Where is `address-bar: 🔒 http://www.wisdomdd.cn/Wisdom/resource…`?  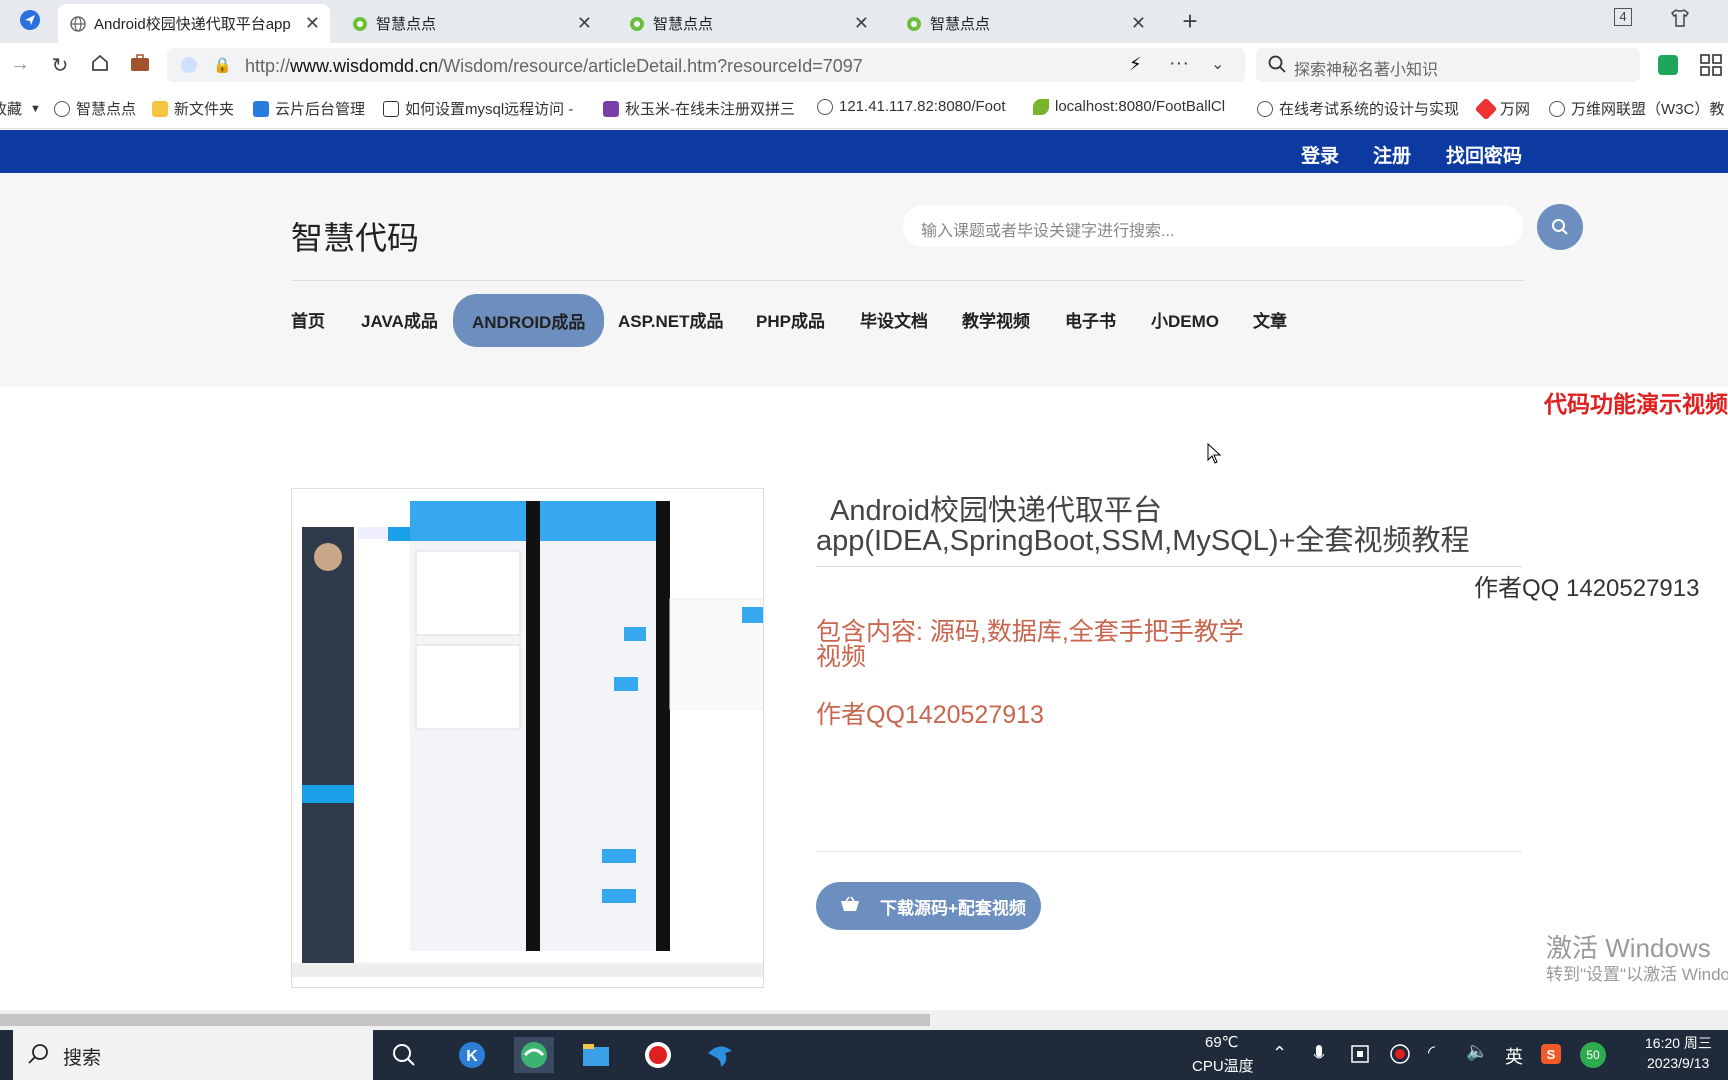
address-bar: 🔒 http://www.wisdomdd.cn/Wisdom/resource… is located at coordinates (706, 65).